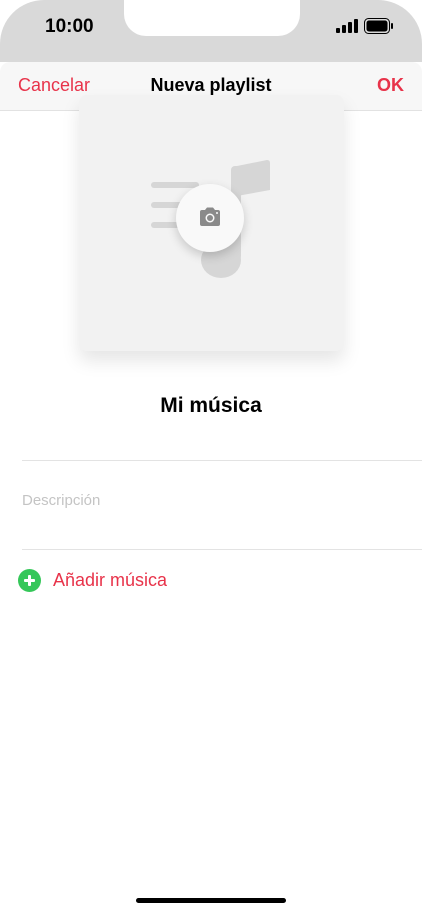 The height and width of the screenshot is (913, 422). What do you see at coordinates (211, 85) in the screenshot?
I see `page-title: Nueva playlist` at bounding box center [211, 85].